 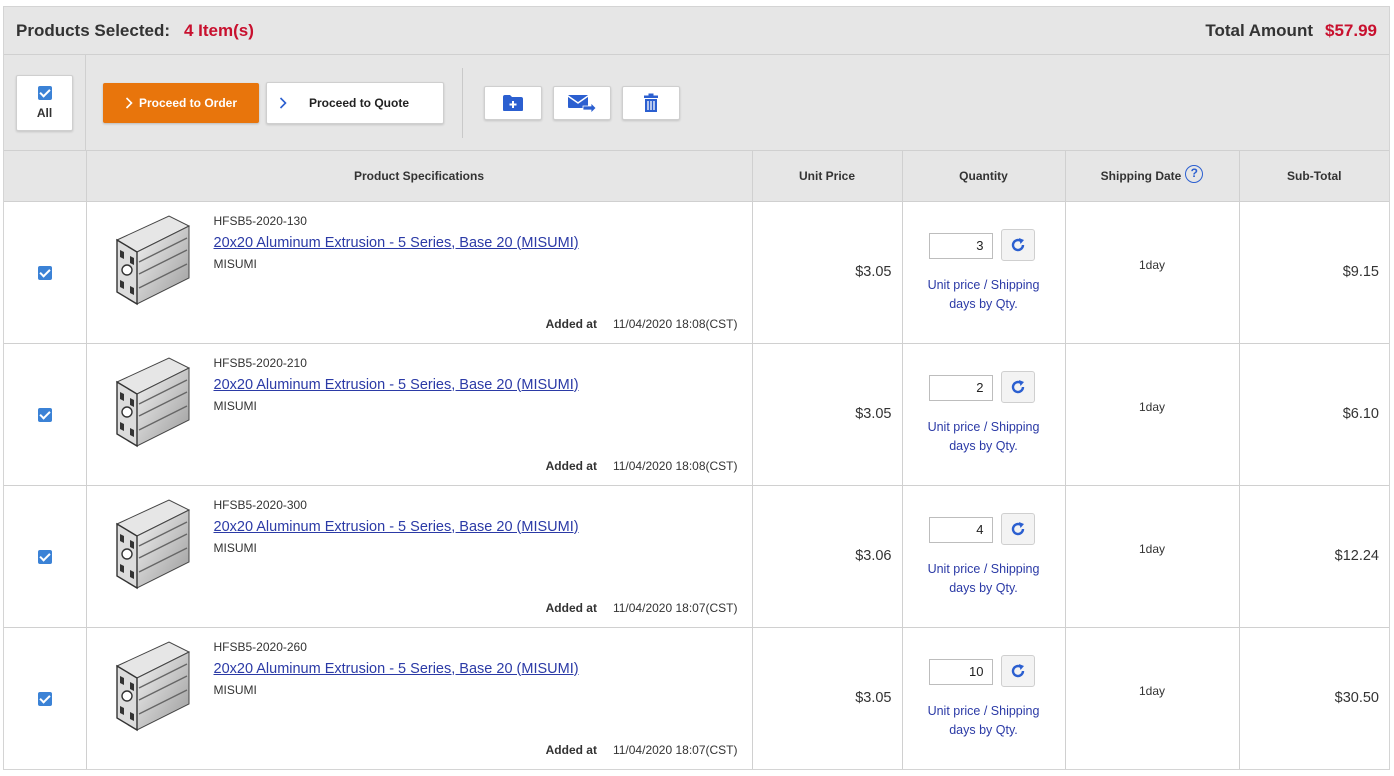 What do you see at coordinates (1314, 556) in the screenshot?
I see `subtotal: $12.24` at bounding box center [1314, 556].